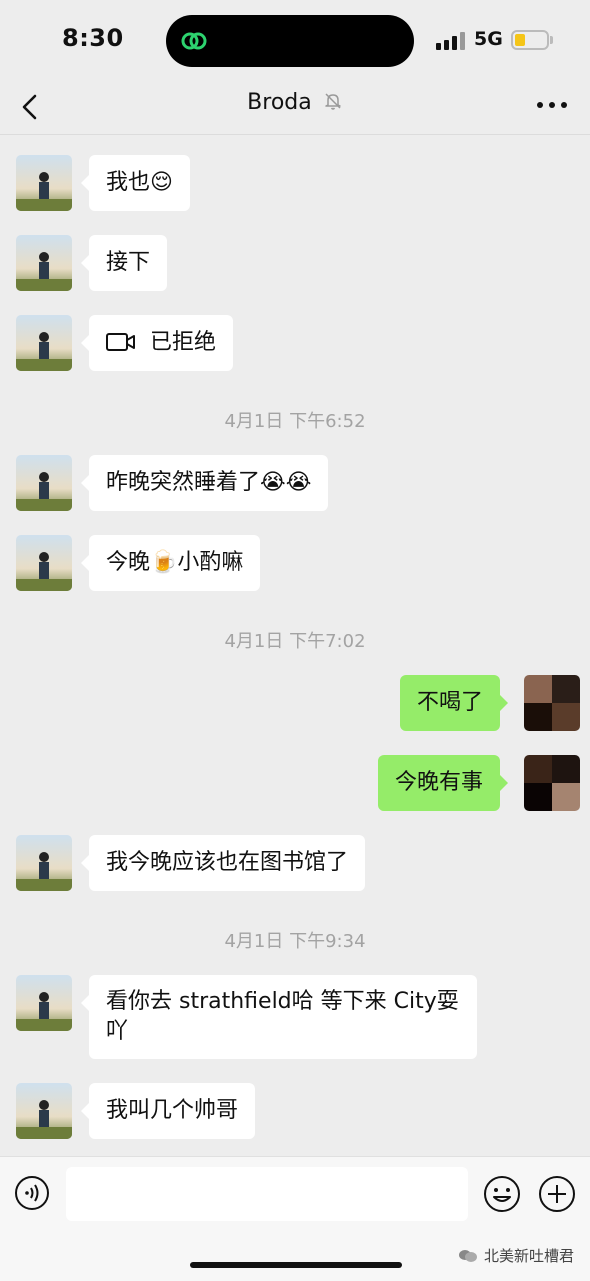 The image size is (590, 1281). Describe the element at coordinates (170, 563) in the screenshot. I see `message-bubble: 今晚🍺小酌嘛` at that location.